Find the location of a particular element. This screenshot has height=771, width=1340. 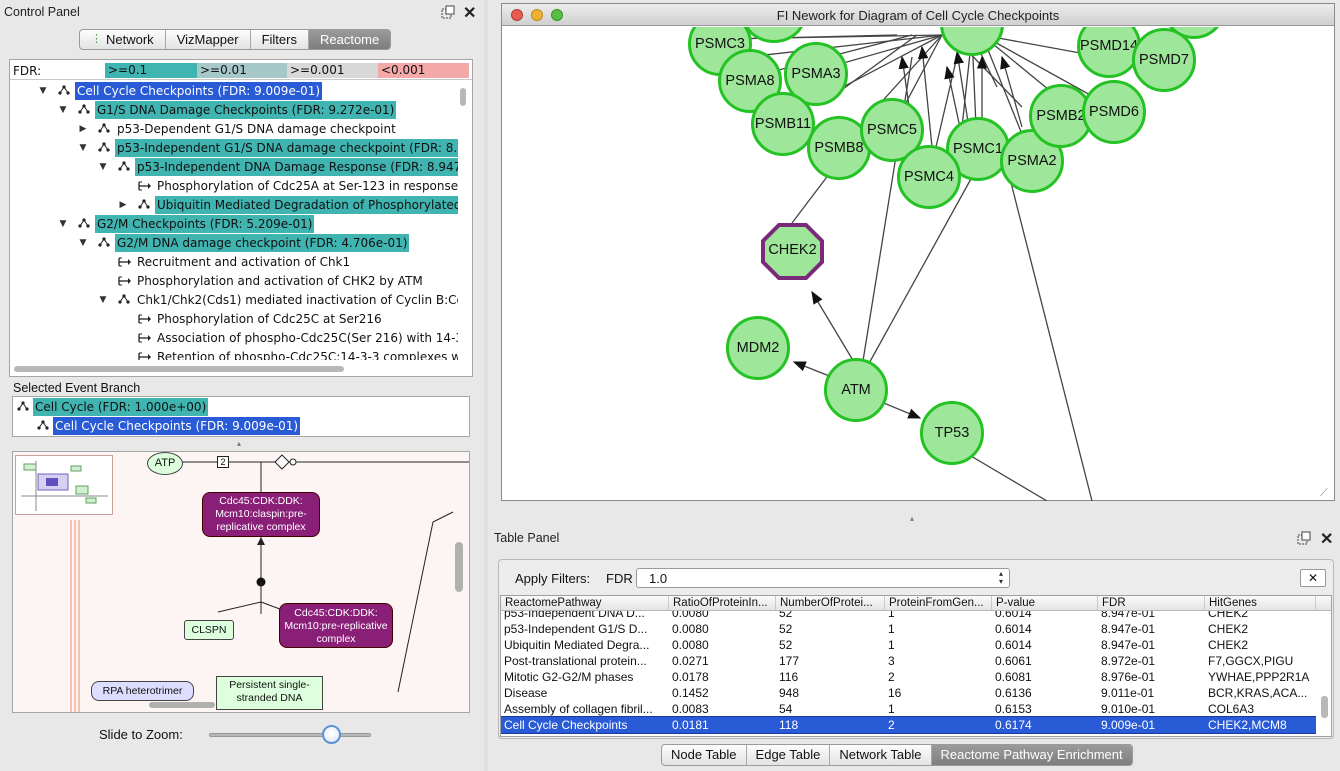

network-node: PSMB11 is located at coordinates (783, 124).